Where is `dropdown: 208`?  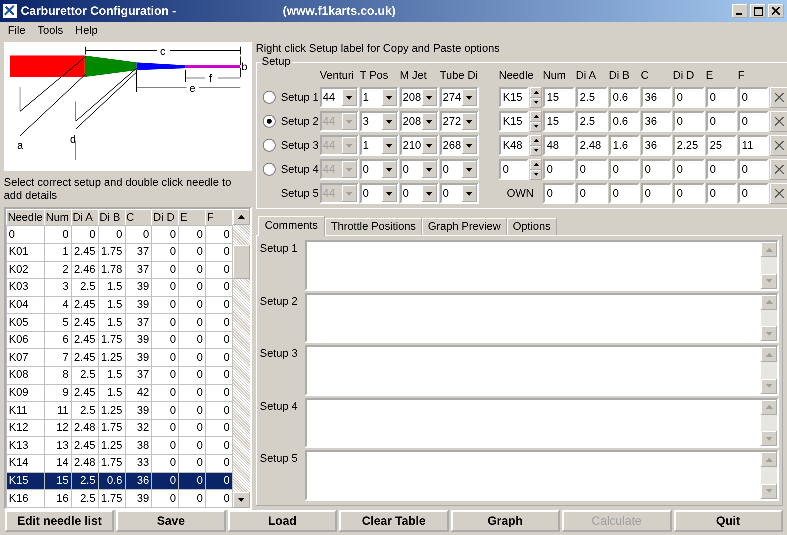 dropdown: 208 is located at coordinates (419, 121).